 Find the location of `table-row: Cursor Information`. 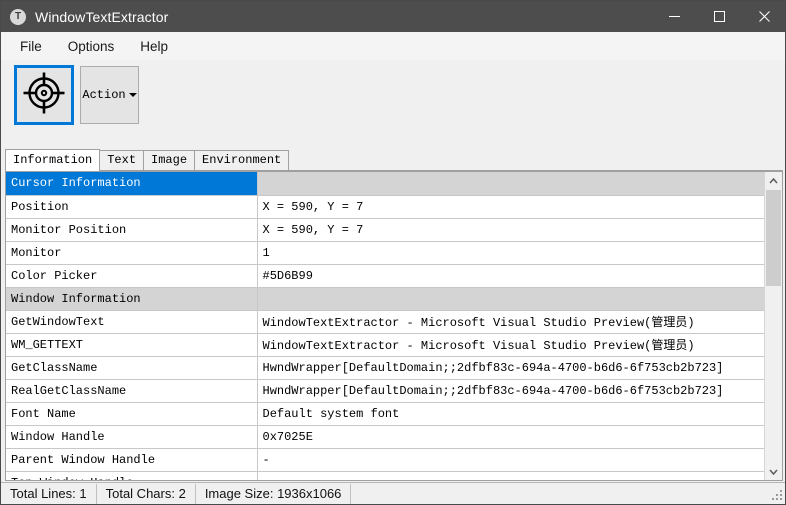

table-row: Cursor Information is located at coordinates (385, 184).